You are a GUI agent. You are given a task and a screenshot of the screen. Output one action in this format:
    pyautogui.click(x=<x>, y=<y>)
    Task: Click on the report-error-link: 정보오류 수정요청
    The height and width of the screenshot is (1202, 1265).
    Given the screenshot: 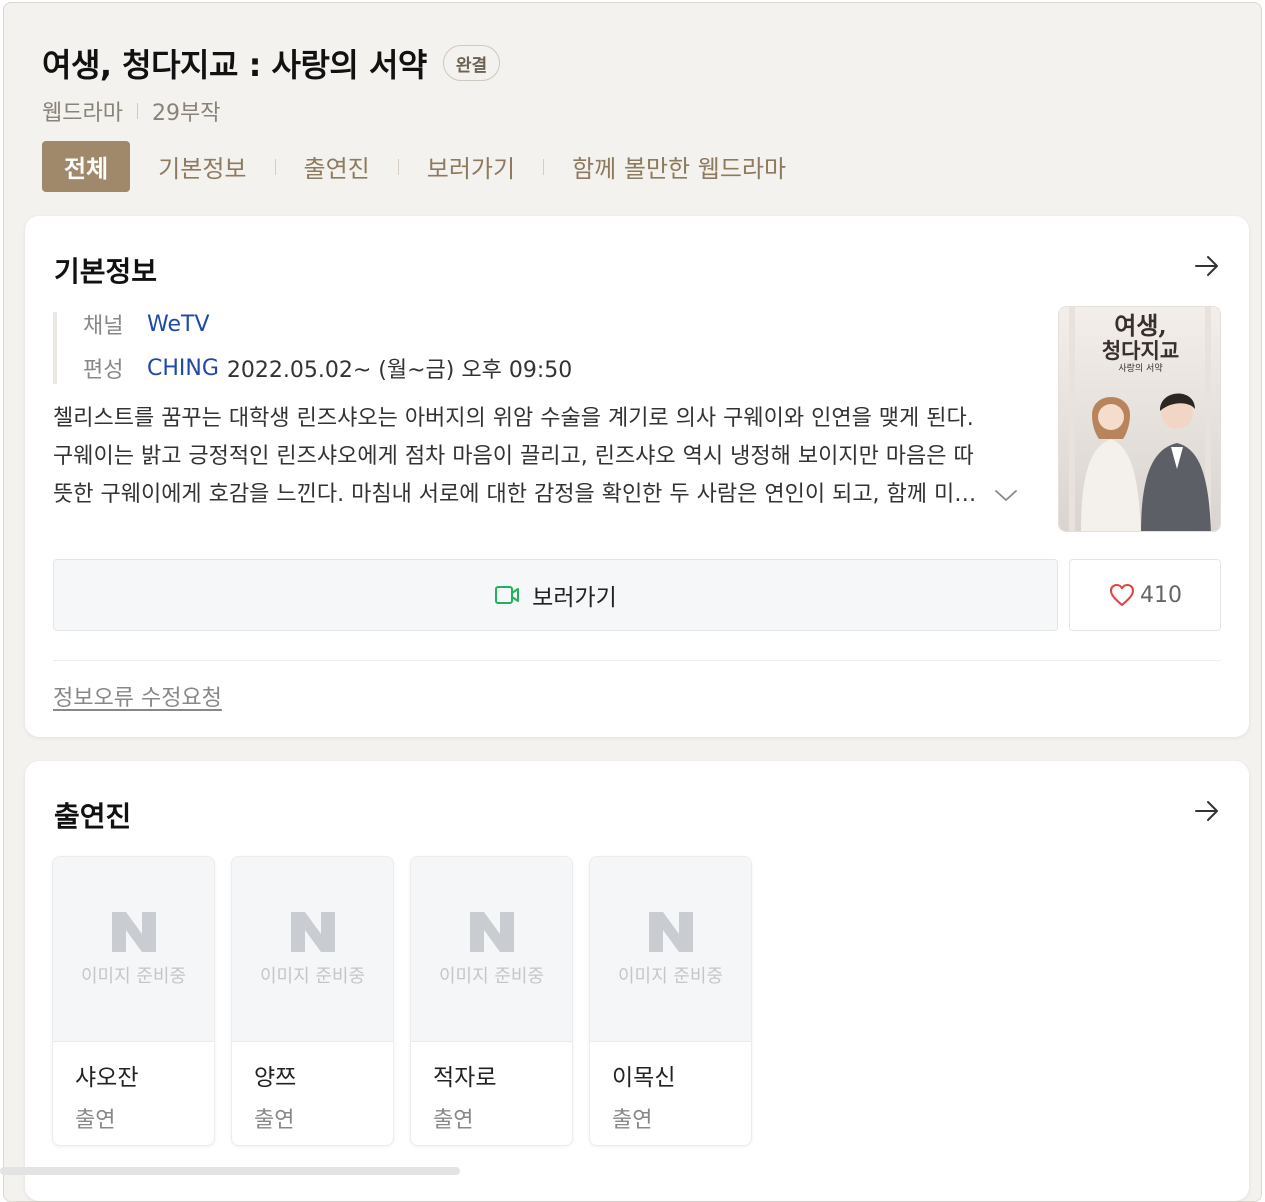 What is the action you would take?
    pyautogui.click(x=137, y=696)
    